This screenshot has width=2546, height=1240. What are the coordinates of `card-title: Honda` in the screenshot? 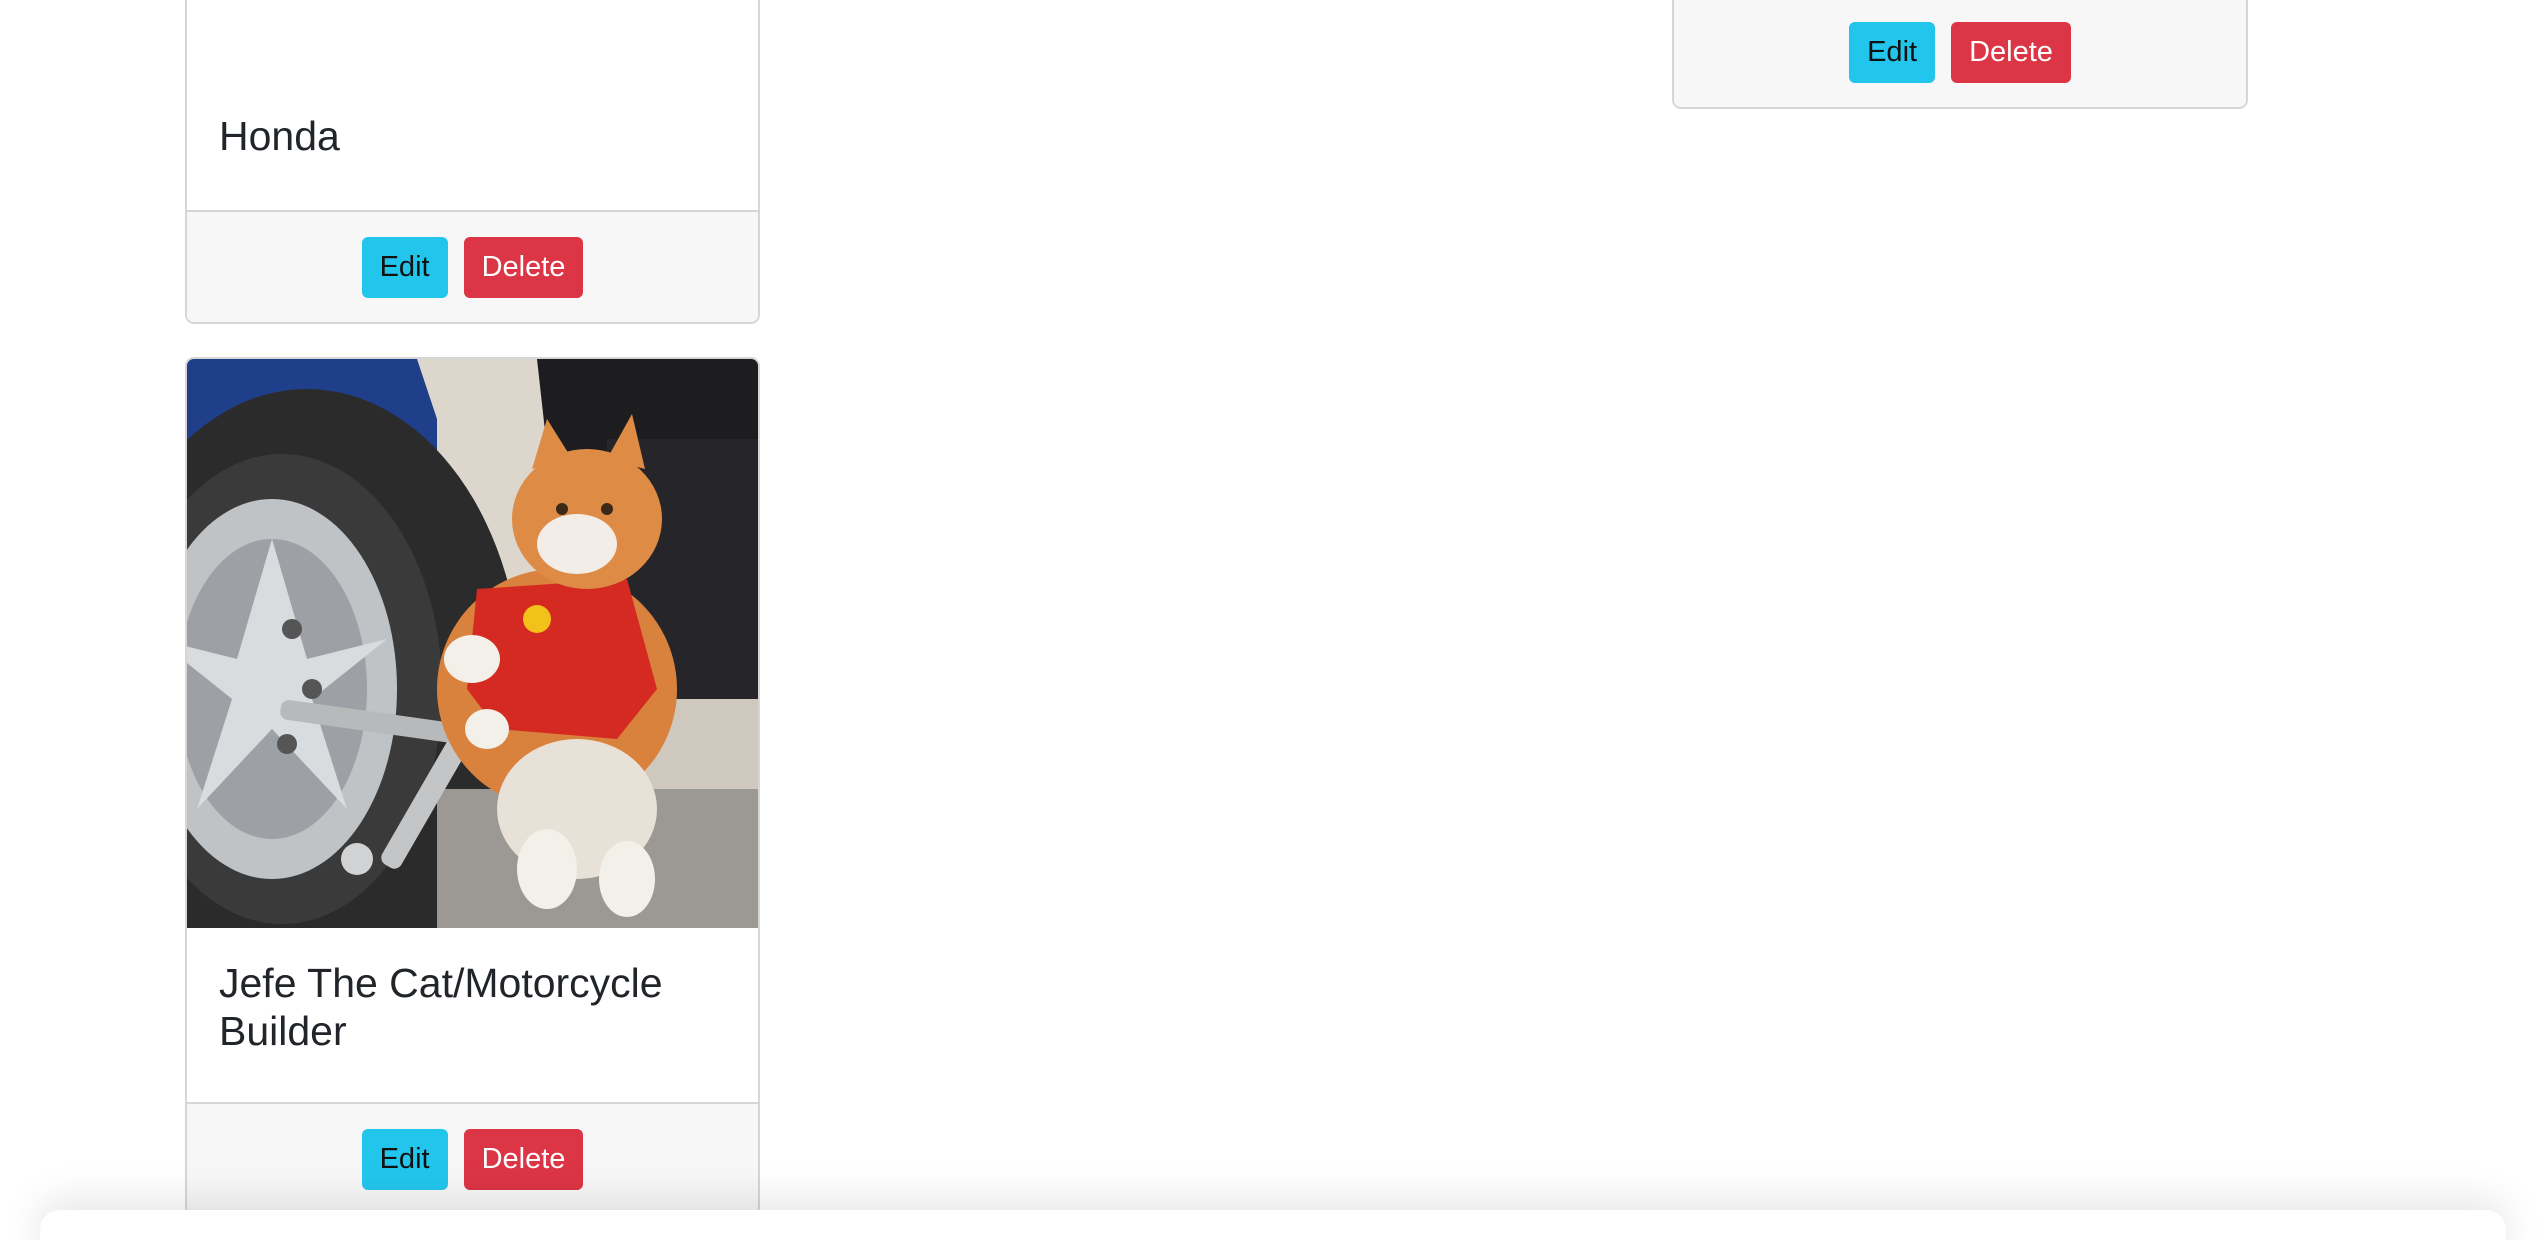 It's located at (279, 136).